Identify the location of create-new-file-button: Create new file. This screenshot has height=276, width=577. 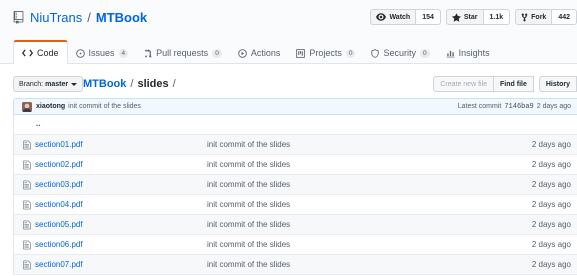
(464, 84).